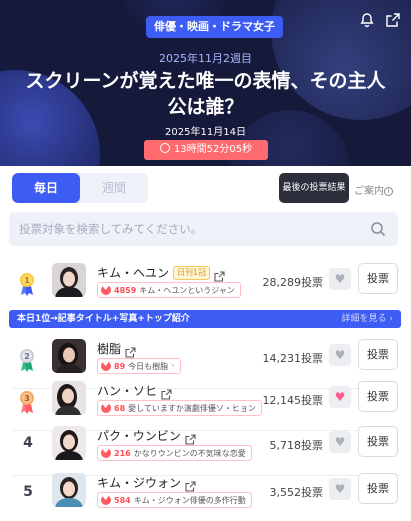  What do you see at coordinates (27, 398) in the screenshot?
I see `svg-text: 3` at bounding box center [27, 398].